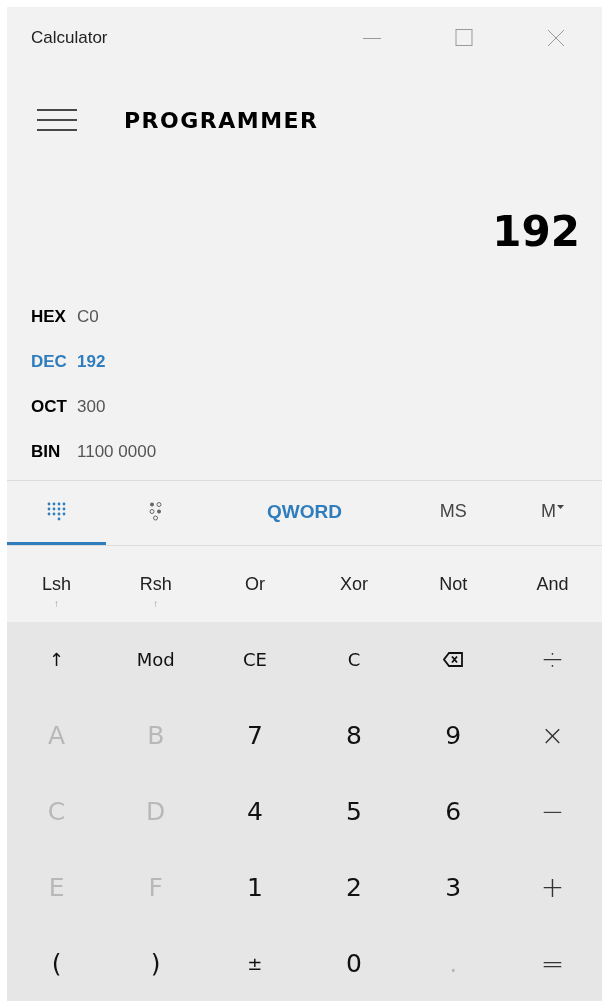 This screenshot has height=1001, width=602. What do you see at coordinates (354, 660) in the screenshot?
I see `key: C` at bounding box center [354, 660].